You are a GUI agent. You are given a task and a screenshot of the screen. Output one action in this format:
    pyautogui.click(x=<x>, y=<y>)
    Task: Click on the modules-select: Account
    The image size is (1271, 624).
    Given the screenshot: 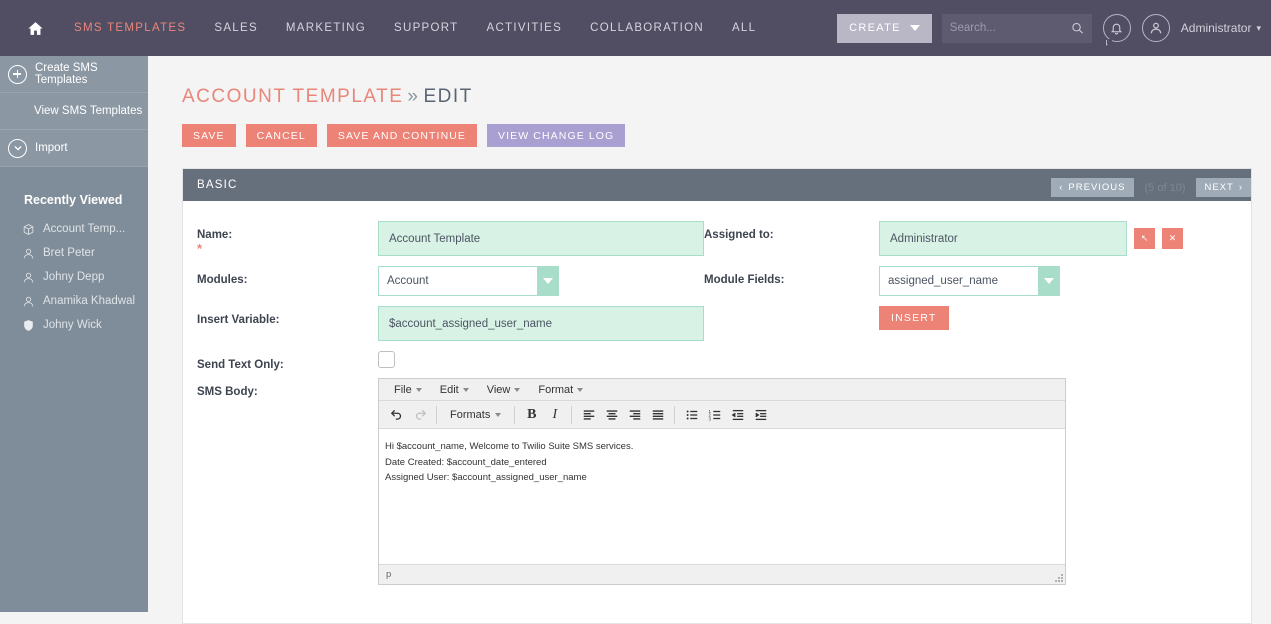 What is the action you would take?
    pyautogui.click(x=468, y=281)
    